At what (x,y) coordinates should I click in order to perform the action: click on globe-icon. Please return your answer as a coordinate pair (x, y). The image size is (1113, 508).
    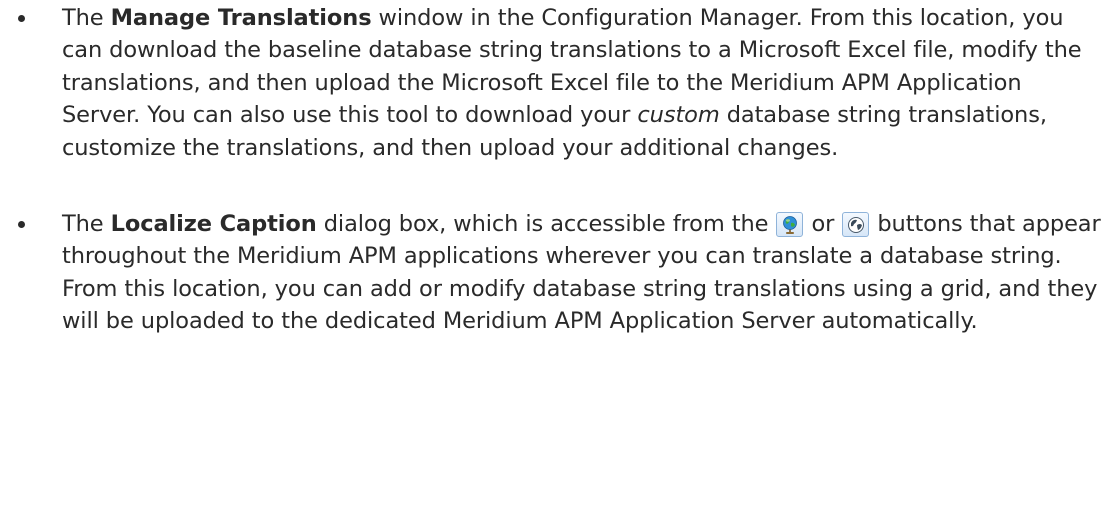
    Looking at the image, I should click on (856, 225).